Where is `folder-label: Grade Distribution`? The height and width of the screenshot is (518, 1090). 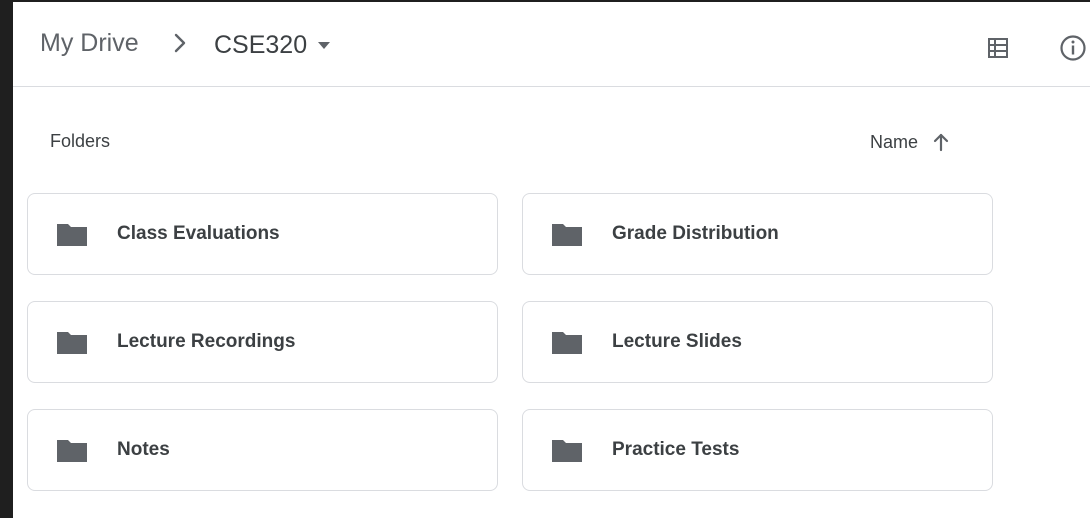
folder-label: Grade Distribution is located at coordinates (695, 233).